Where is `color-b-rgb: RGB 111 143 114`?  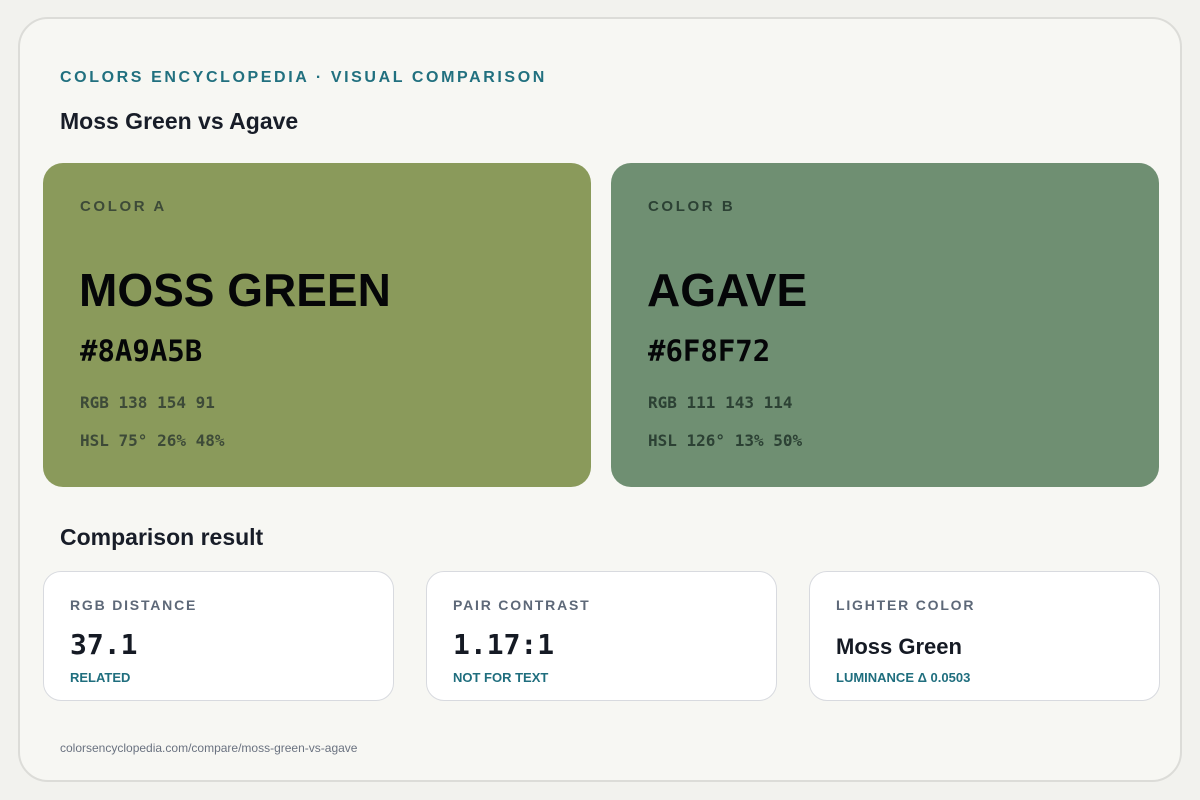
color-b-rgb: RGB 111 143 114 is located at coordinates (720, 402).